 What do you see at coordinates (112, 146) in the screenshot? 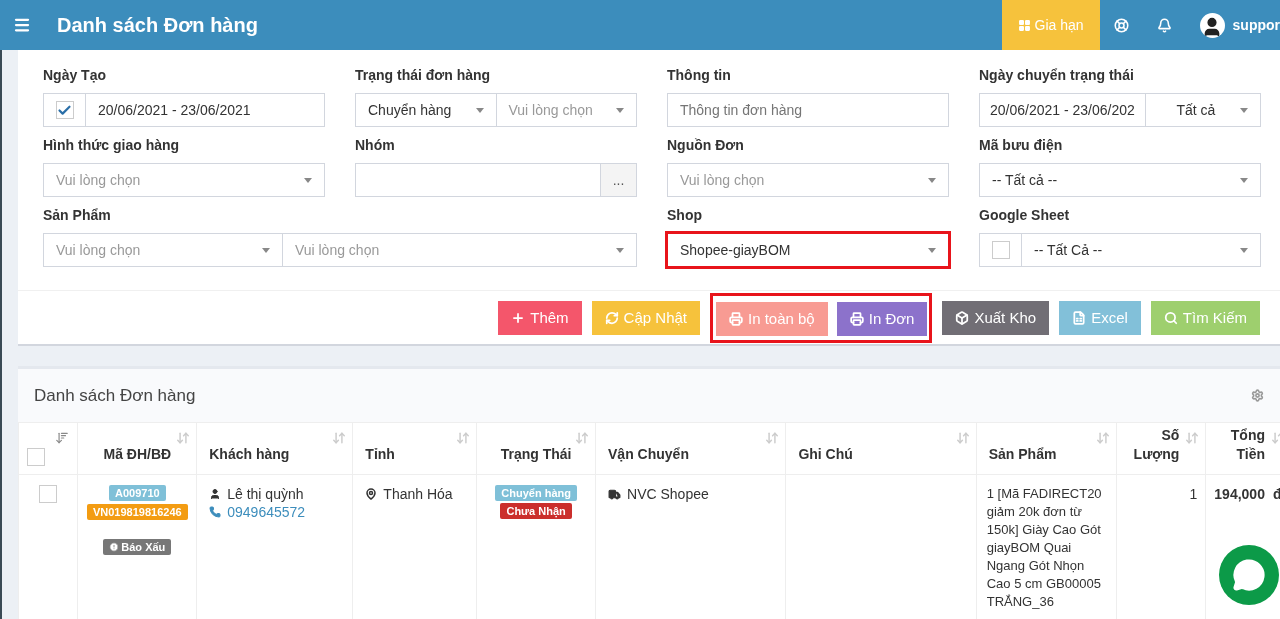
I see `field-label: Hình thức giao hàng` at bounding box center [112, 146].